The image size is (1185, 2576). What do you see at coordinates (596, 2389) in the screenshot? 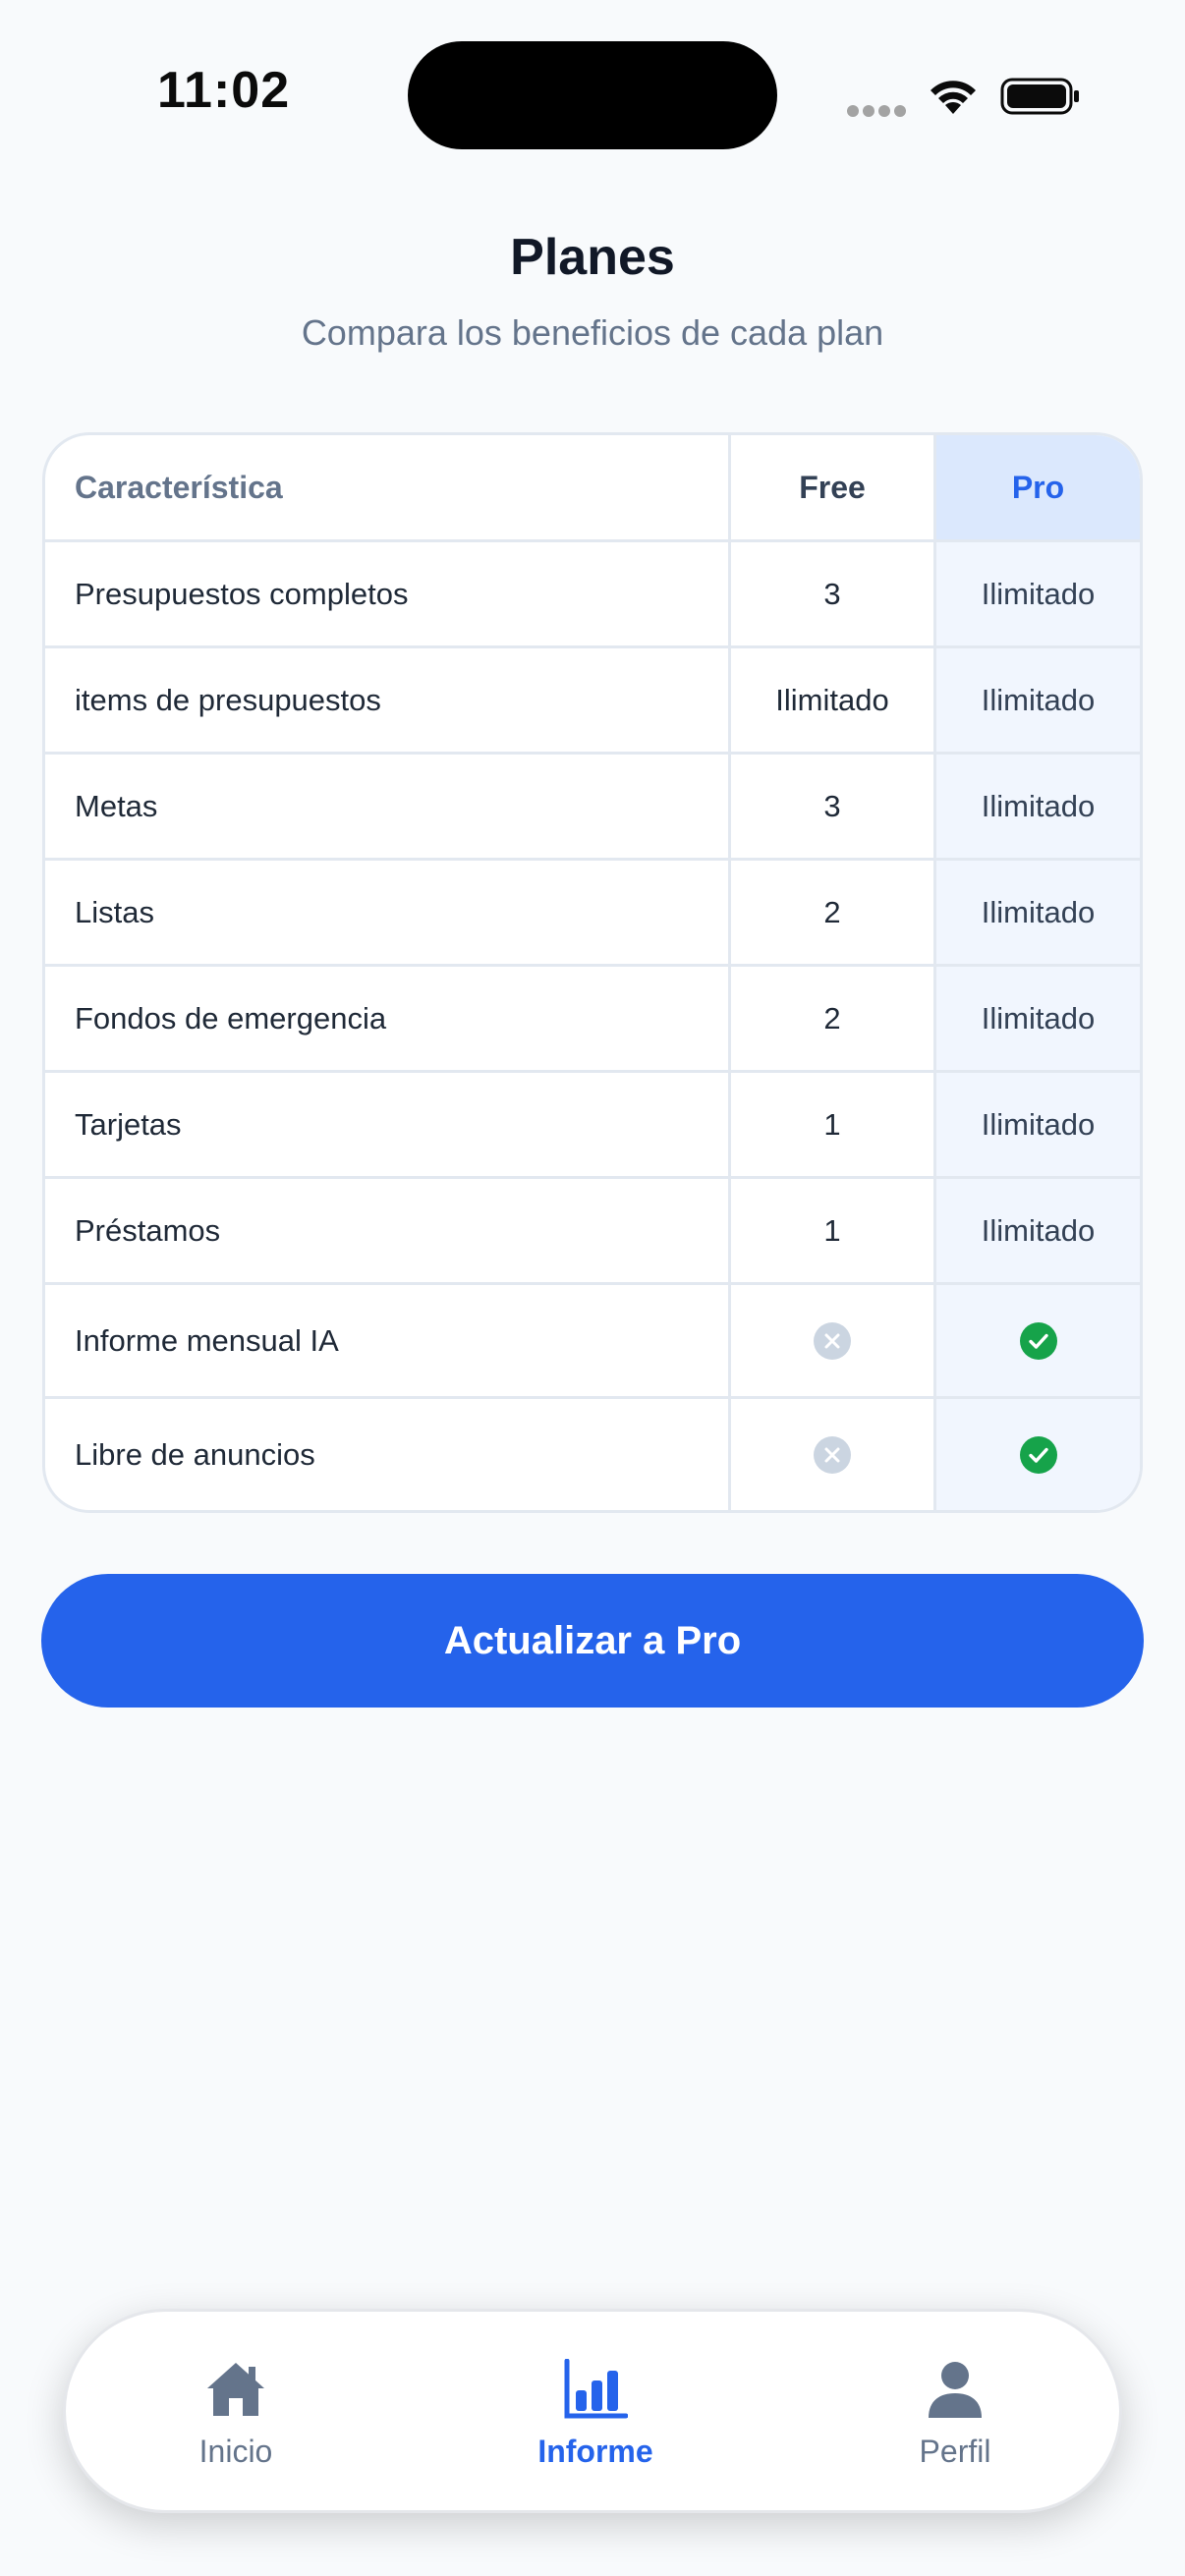
I see `bar-chart-icon` at bounding box center [596, 2389].